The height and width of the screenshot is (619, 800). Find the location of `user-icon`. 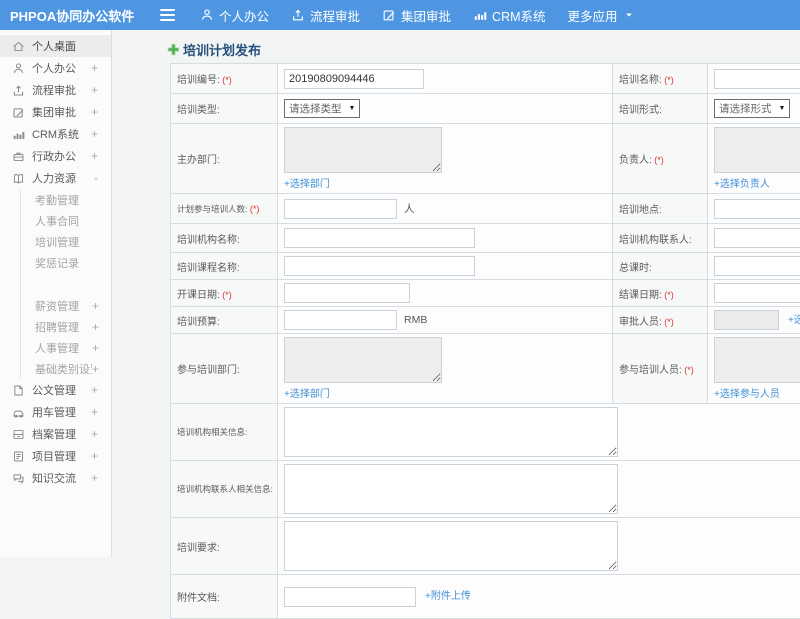

user-icon is located at coordinates (18, 68).